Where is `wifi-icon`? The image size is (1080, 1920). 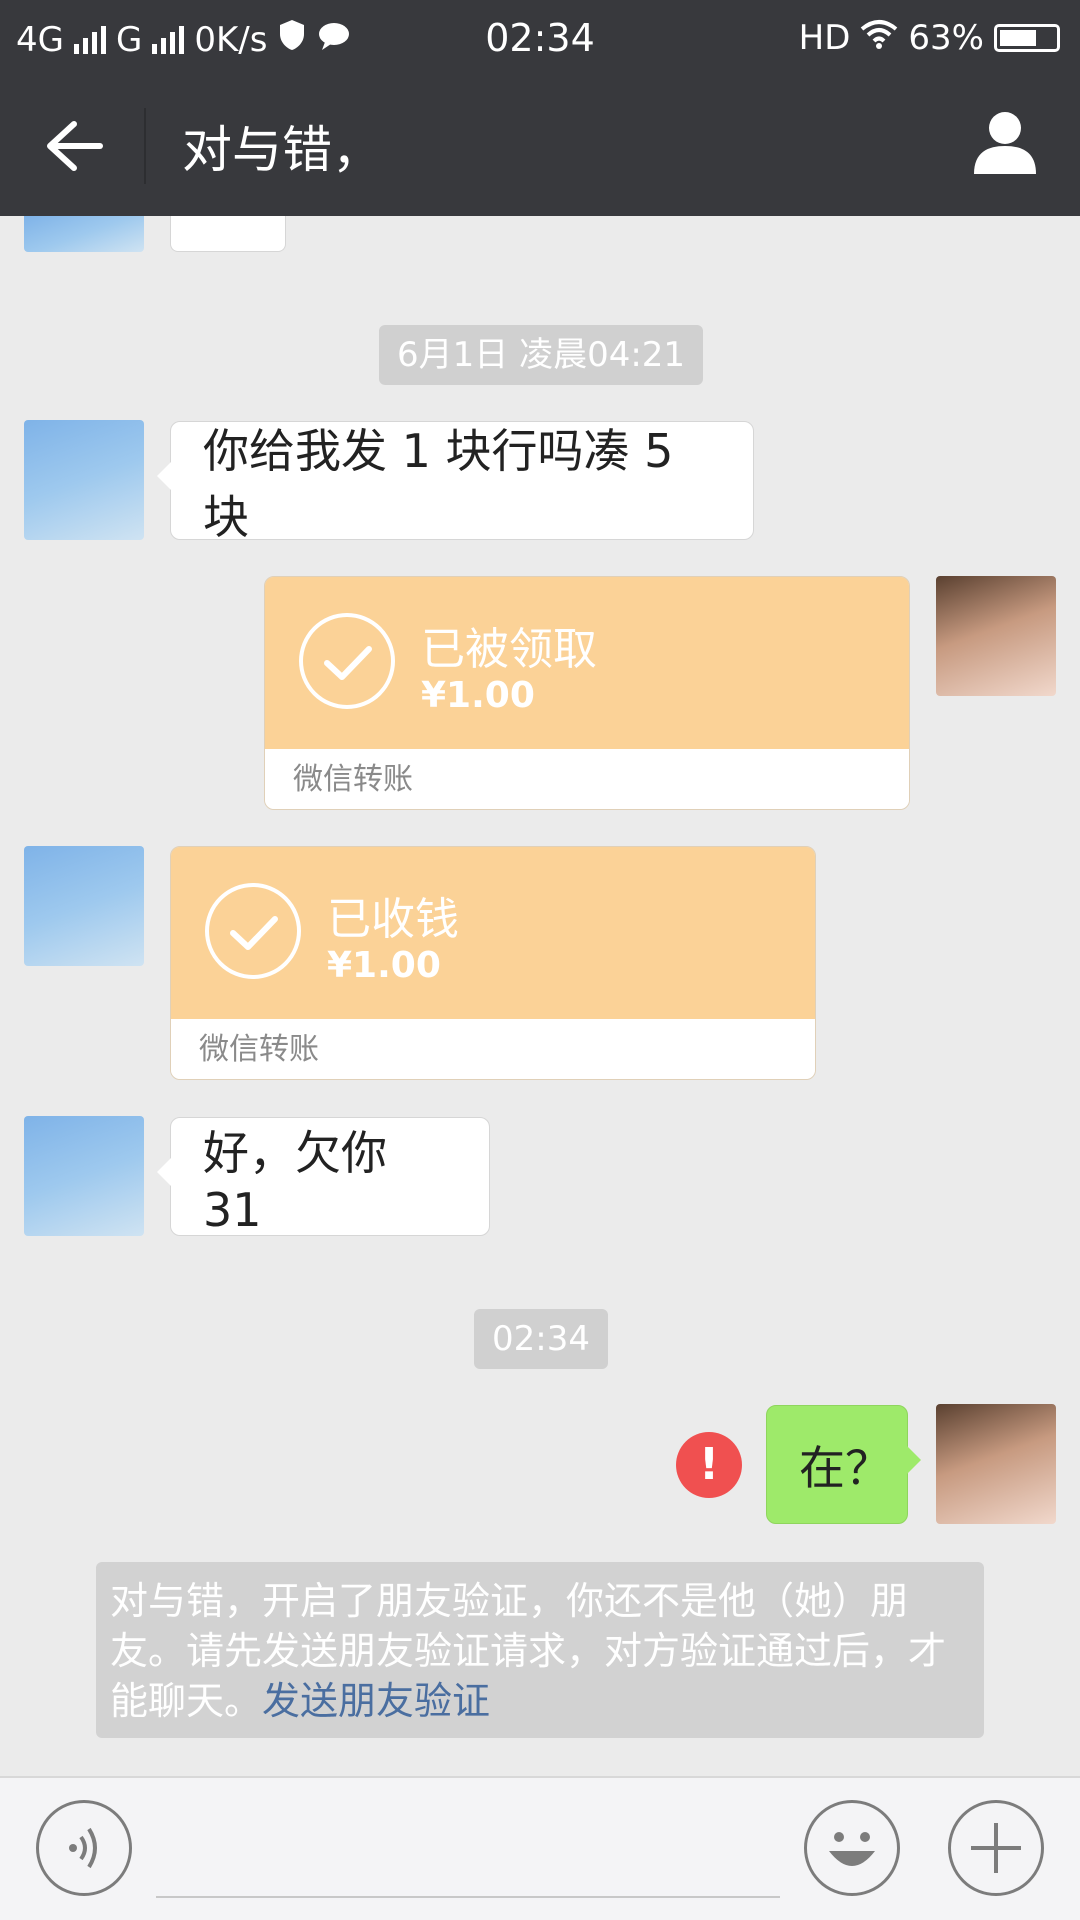
wifi-icon is located at coordinates (879, 38).